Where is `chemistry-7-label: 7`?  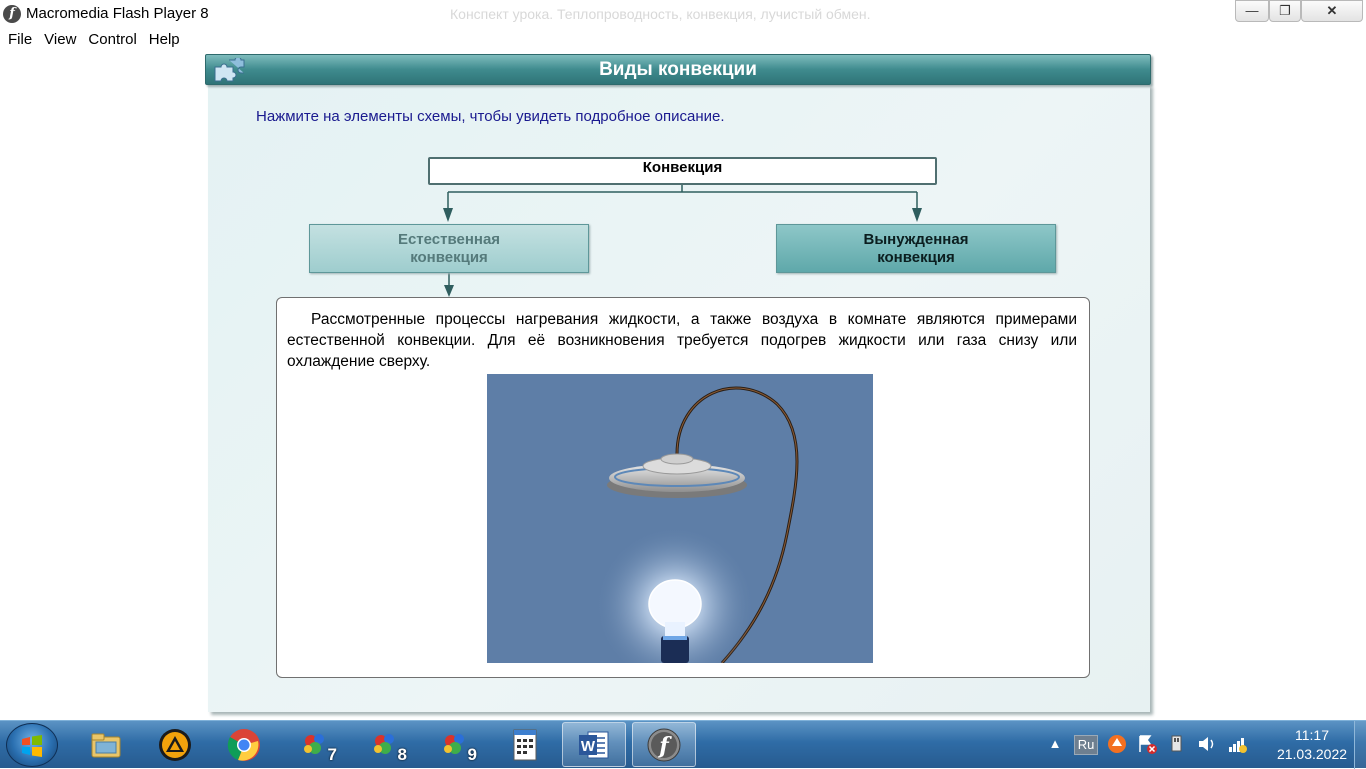
chemistry-7-label: 7 is located at coordinates (332, 754).